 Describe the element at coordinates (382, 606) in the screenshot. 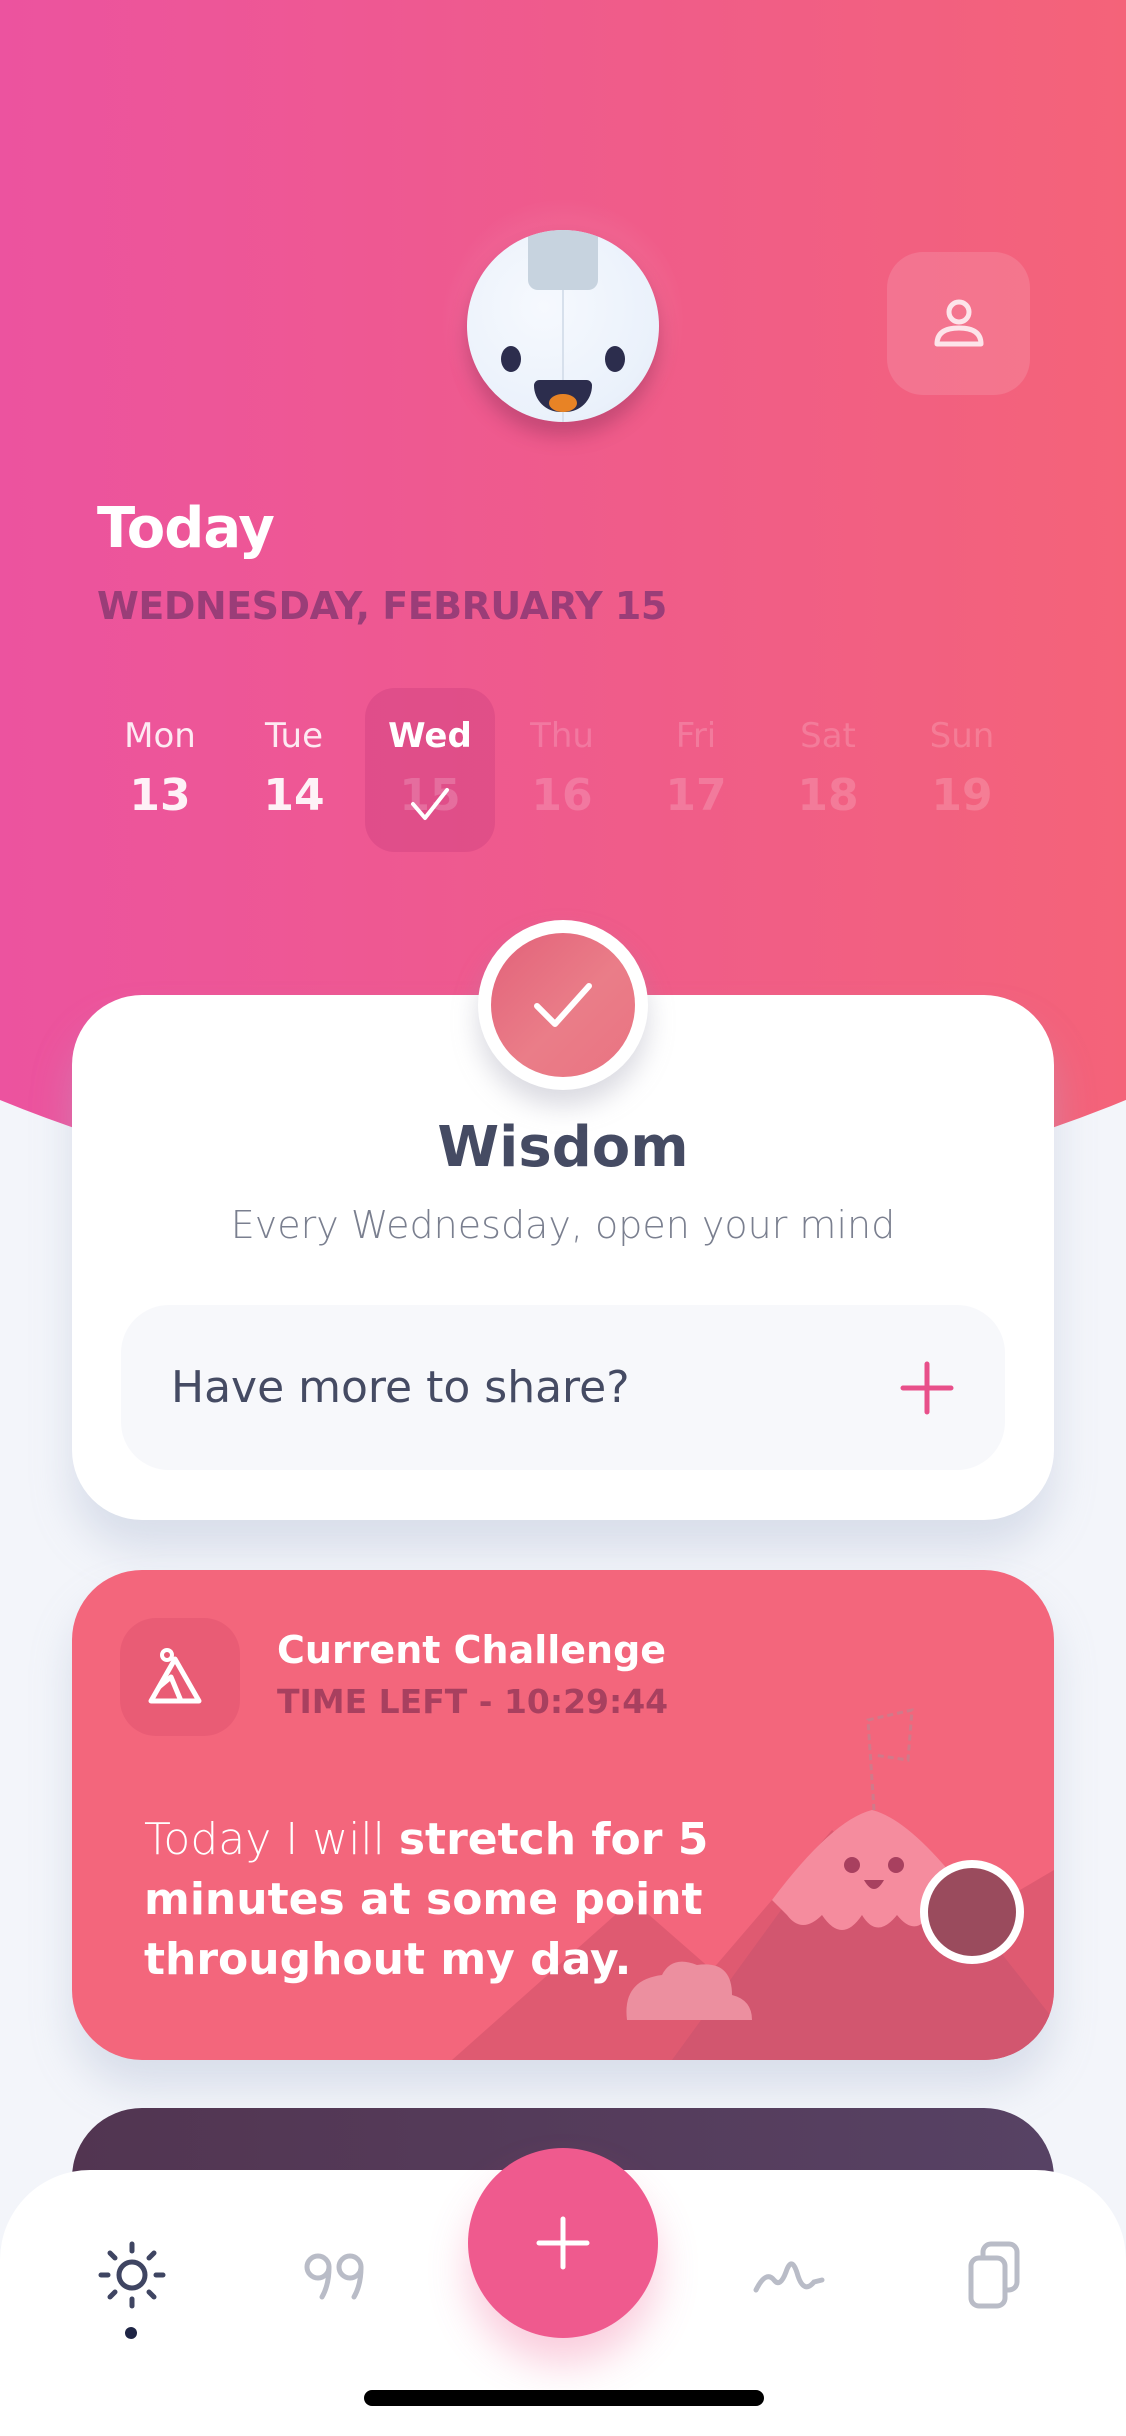

I see `current-date: WEDNESDAY, FEBRUARY 15` at that location.